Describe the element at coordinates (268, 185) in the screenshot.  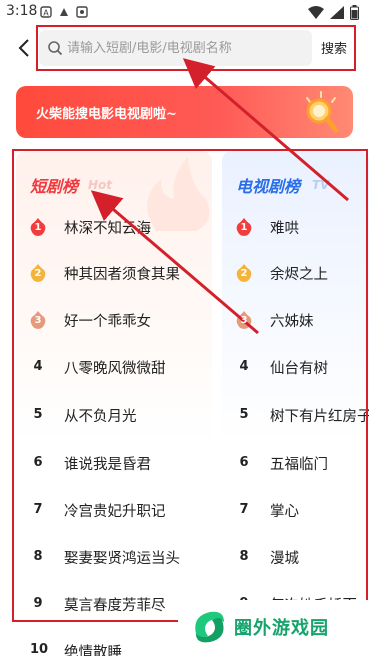
I see `tv-chart-title: 电视剧榜` at that location.